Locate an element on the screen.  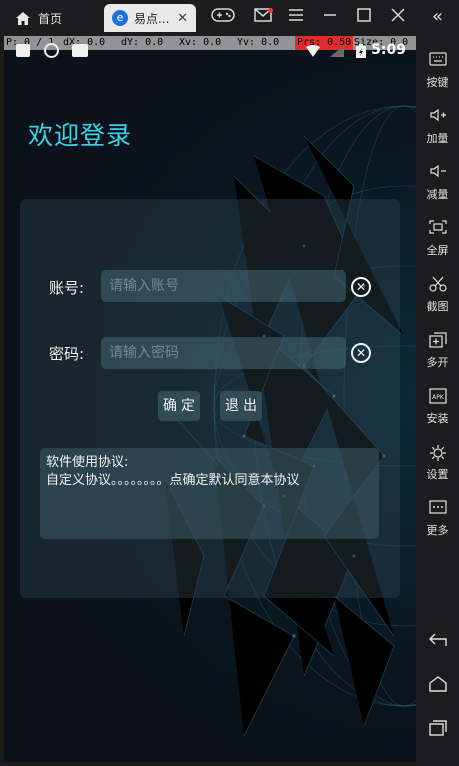
gear-icon is located at coordinates (437, 454).